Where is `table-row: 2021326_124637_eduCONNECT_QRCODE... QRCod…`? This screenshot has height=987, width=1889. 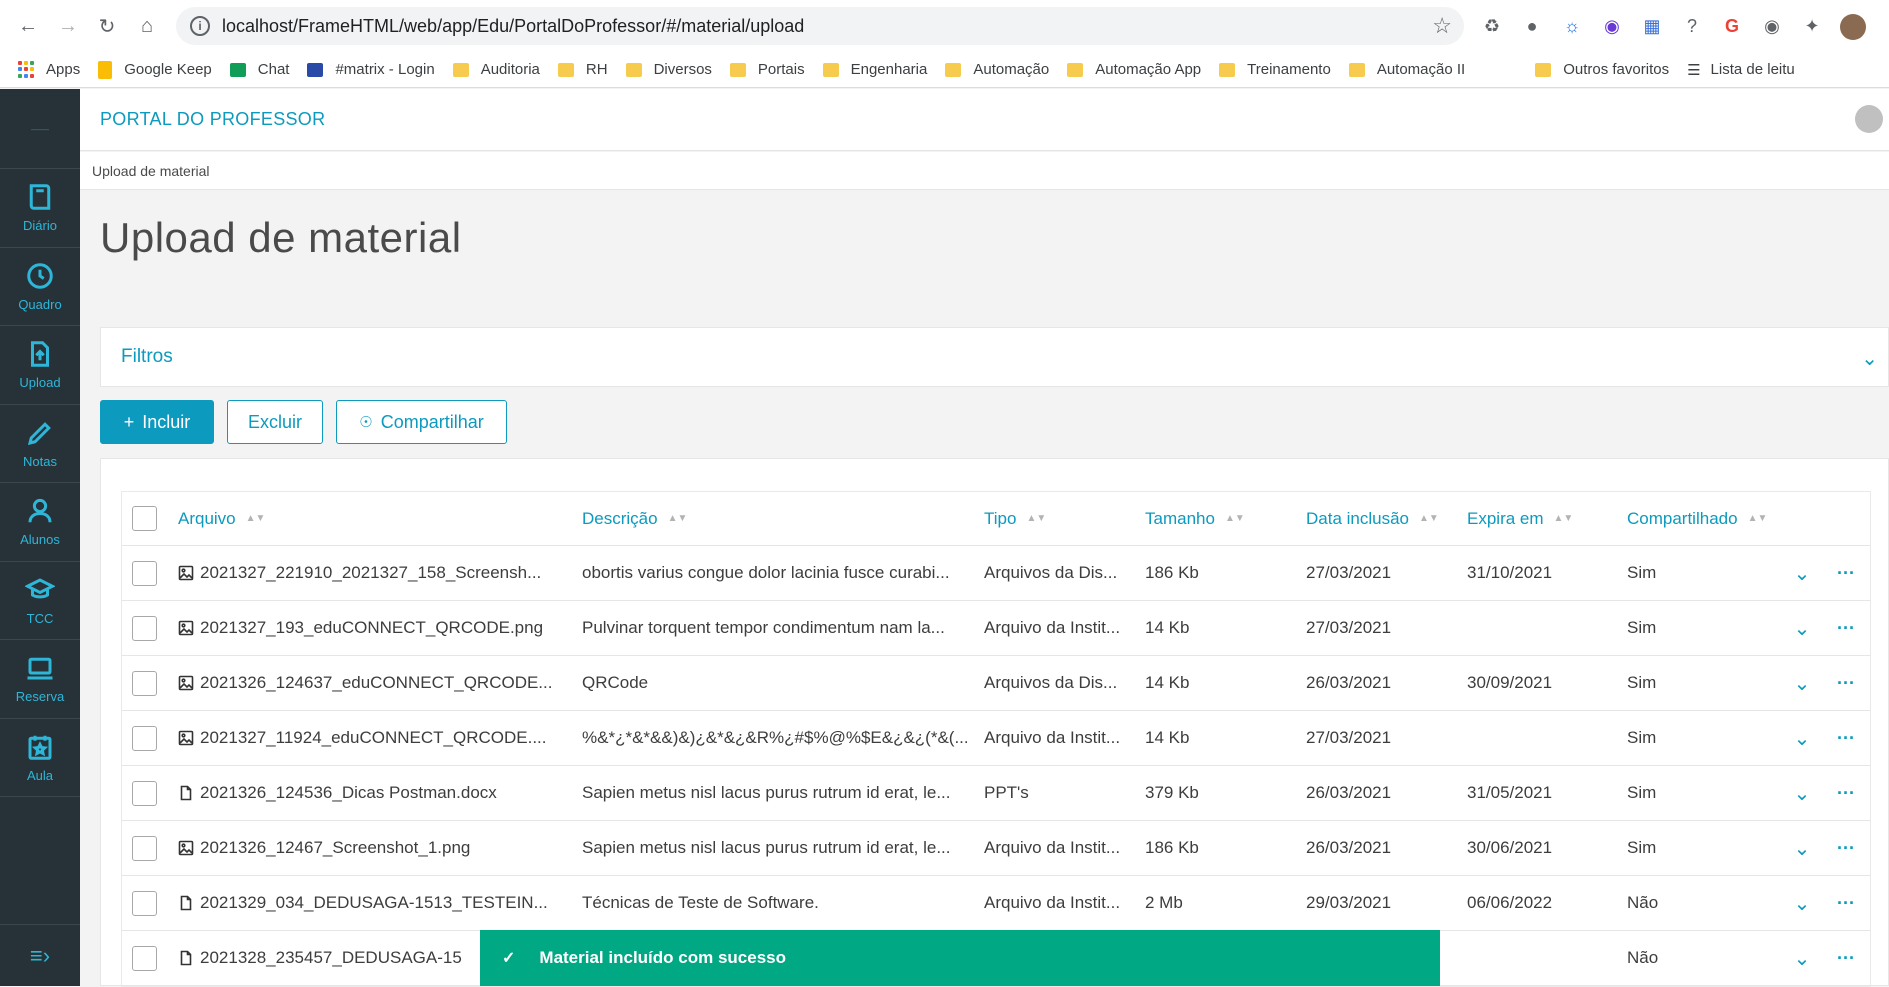
table-row: 2021326_124637_eduCONNECT_QRCODE... QRCod… is located at coordinates (996, 683).